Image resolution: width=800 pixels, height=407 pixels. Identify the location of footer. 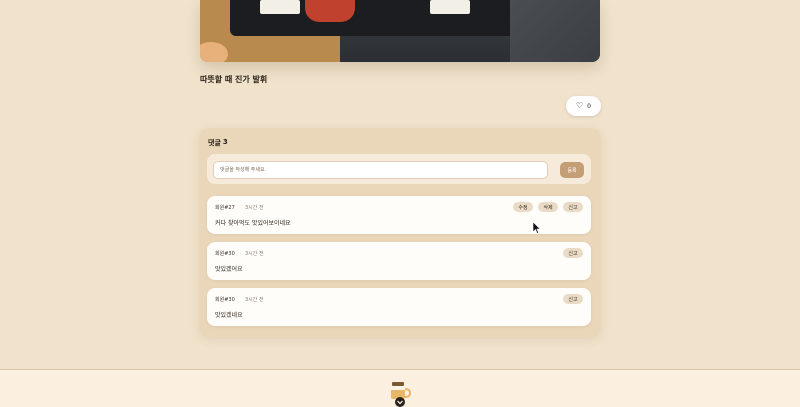
(400, 388).